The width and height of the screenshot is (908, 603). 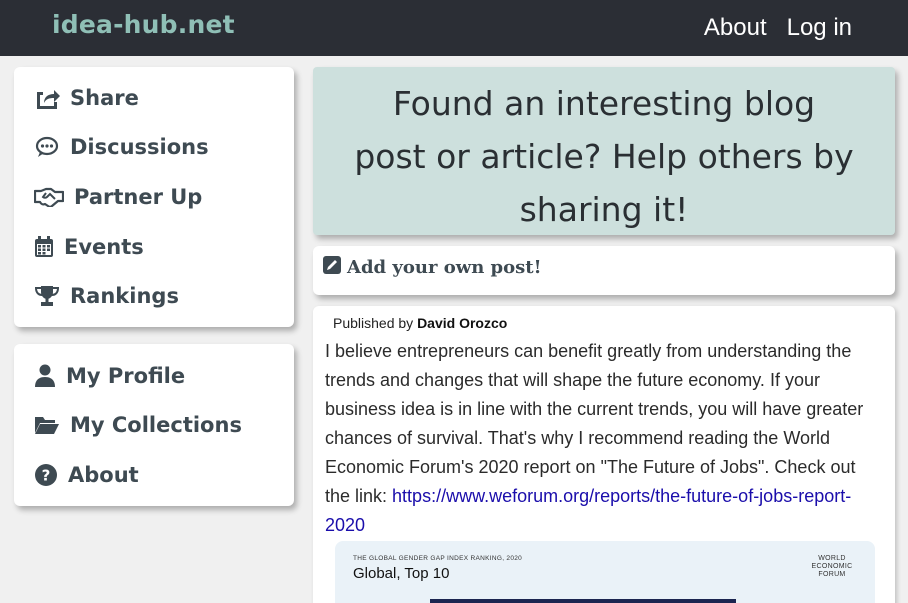 I want to click on sidebar-item-label: Discussions, so click(x=139, y=147).